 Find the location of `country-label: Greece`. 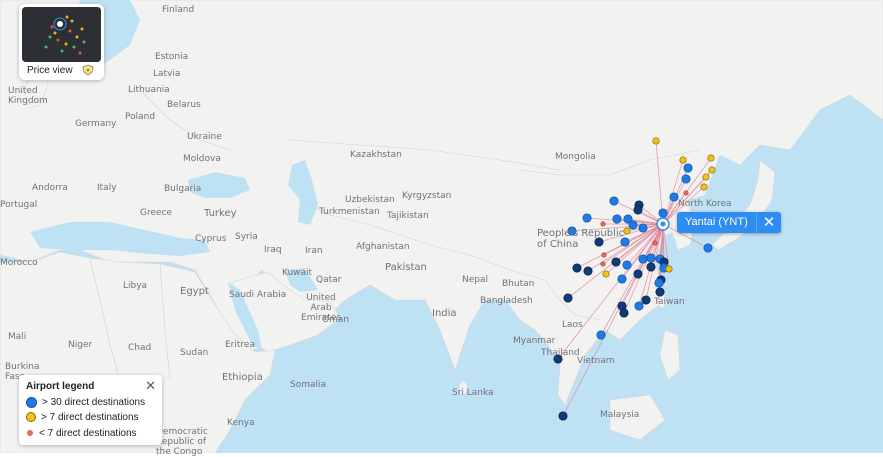

country-label: Greece is located at coordinates (156, 213).